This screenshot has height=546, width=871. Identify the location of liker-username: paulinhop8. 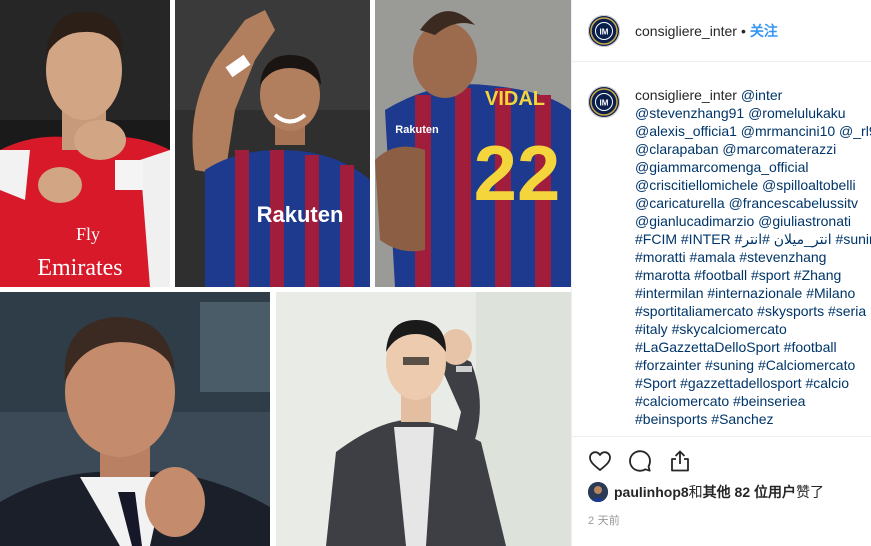
(651, 492).